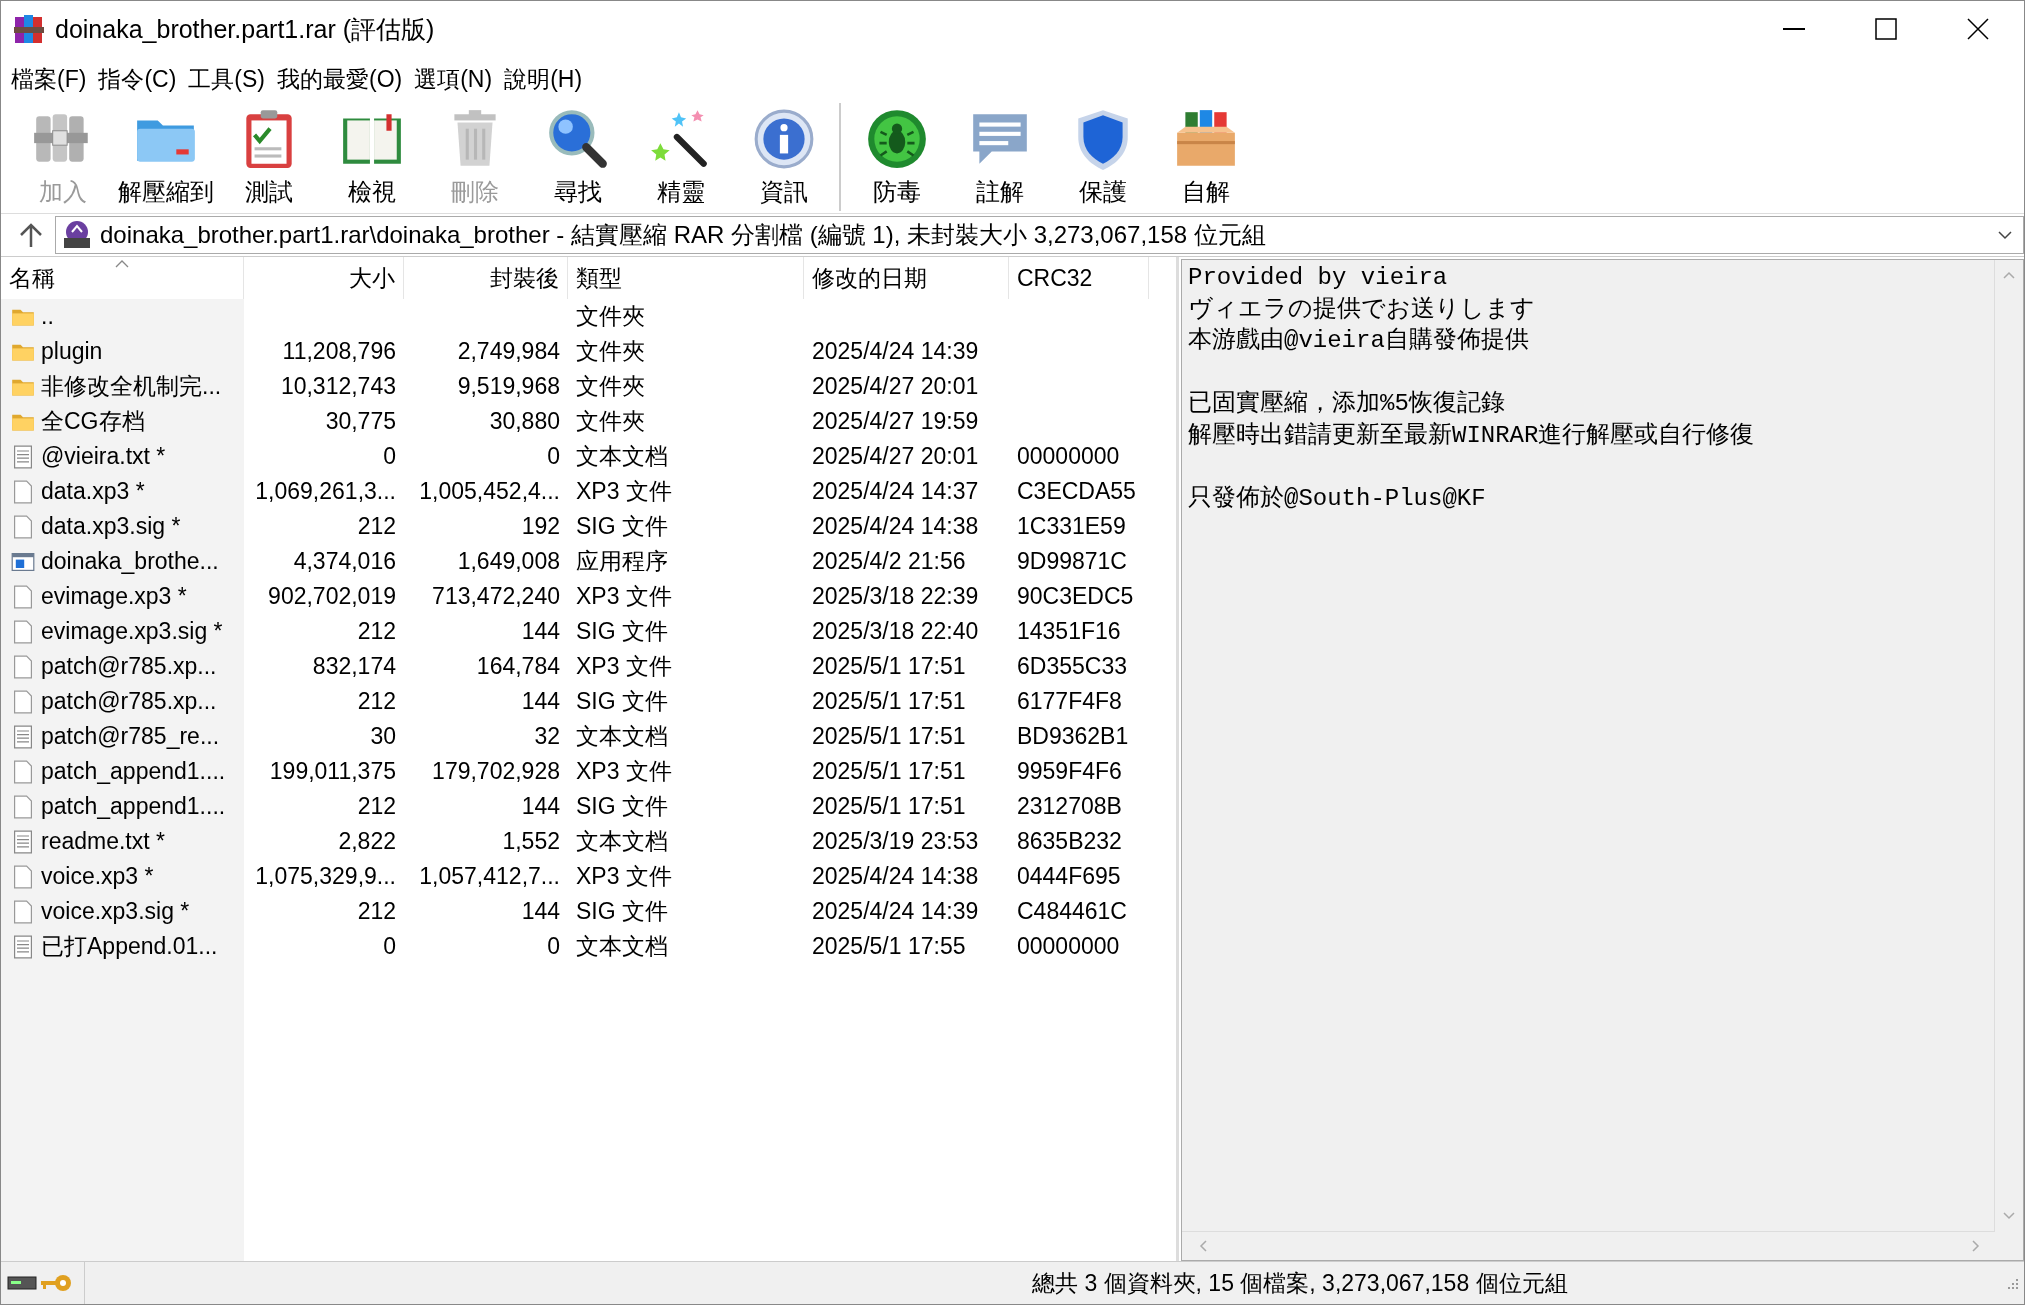  What do you see at coordinates (344, 561) in the screenshot?
I see `table-cell: 4,374,016` at bounding box center [344, 561].